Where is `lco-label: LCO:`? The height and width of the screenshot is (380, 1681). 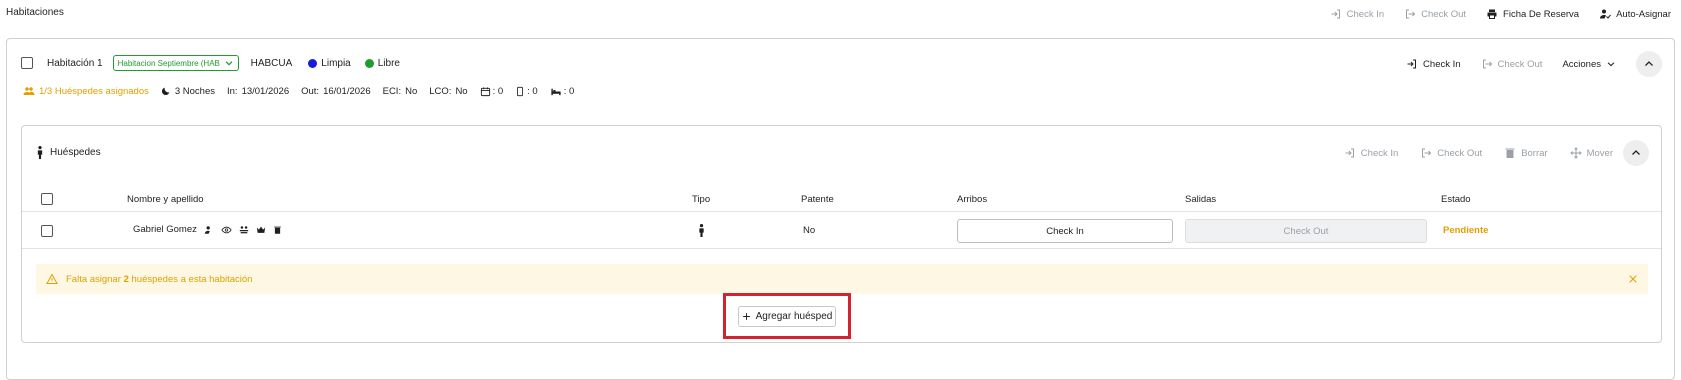 lco-label: LCO: is located at coordinates (440, 91).